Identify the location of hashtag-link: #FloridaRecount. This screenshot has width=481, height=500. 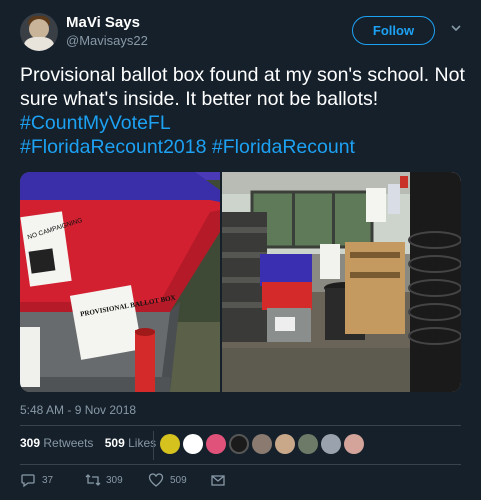
(283, 147).